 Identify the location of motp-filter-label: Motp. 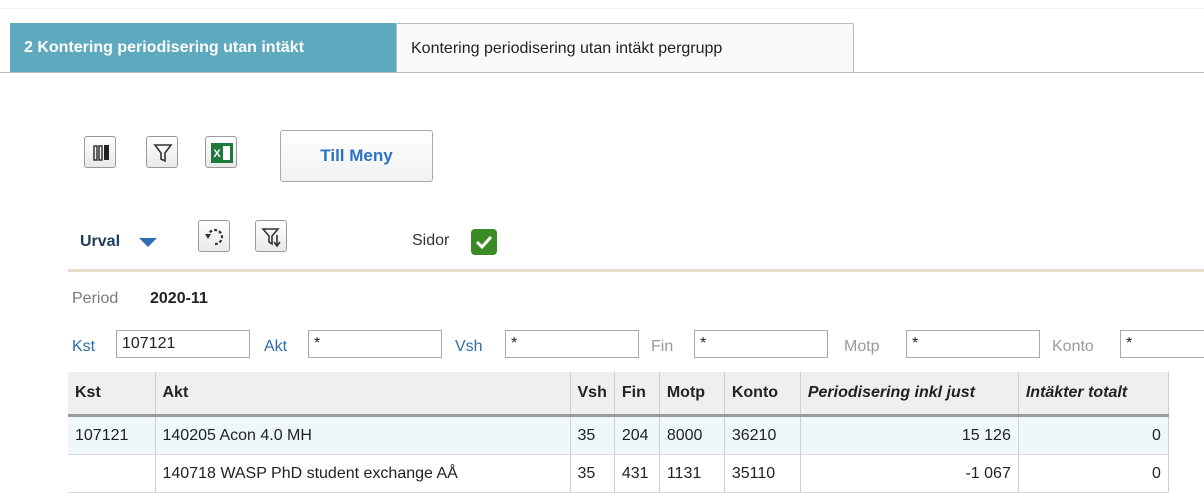
(862, 346).